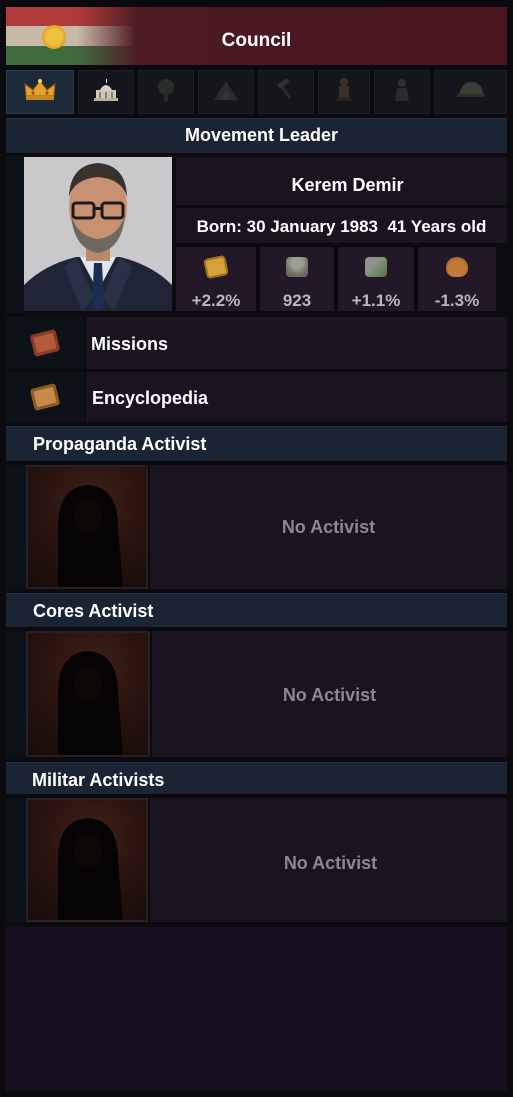 The width and height of the screenshot is (513, 1097). What do you see at coordinates (457, 267) in the screenshot?
I see `bag-icon` at bounding box center [457, 267].